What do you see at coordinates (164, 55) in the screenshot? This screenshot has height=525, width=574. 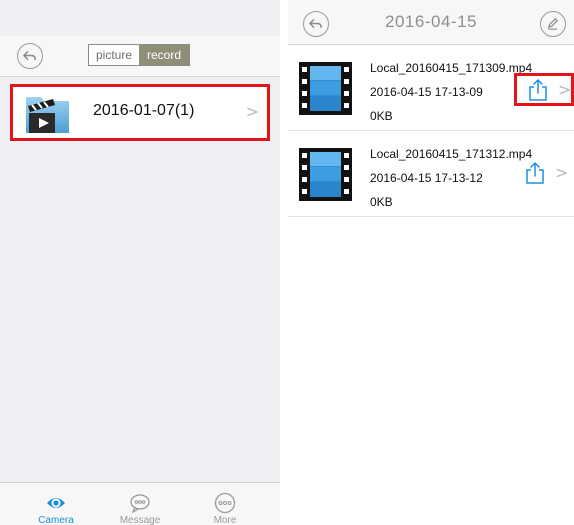 I see `segment-record: record` at bounding box center [164, 55].